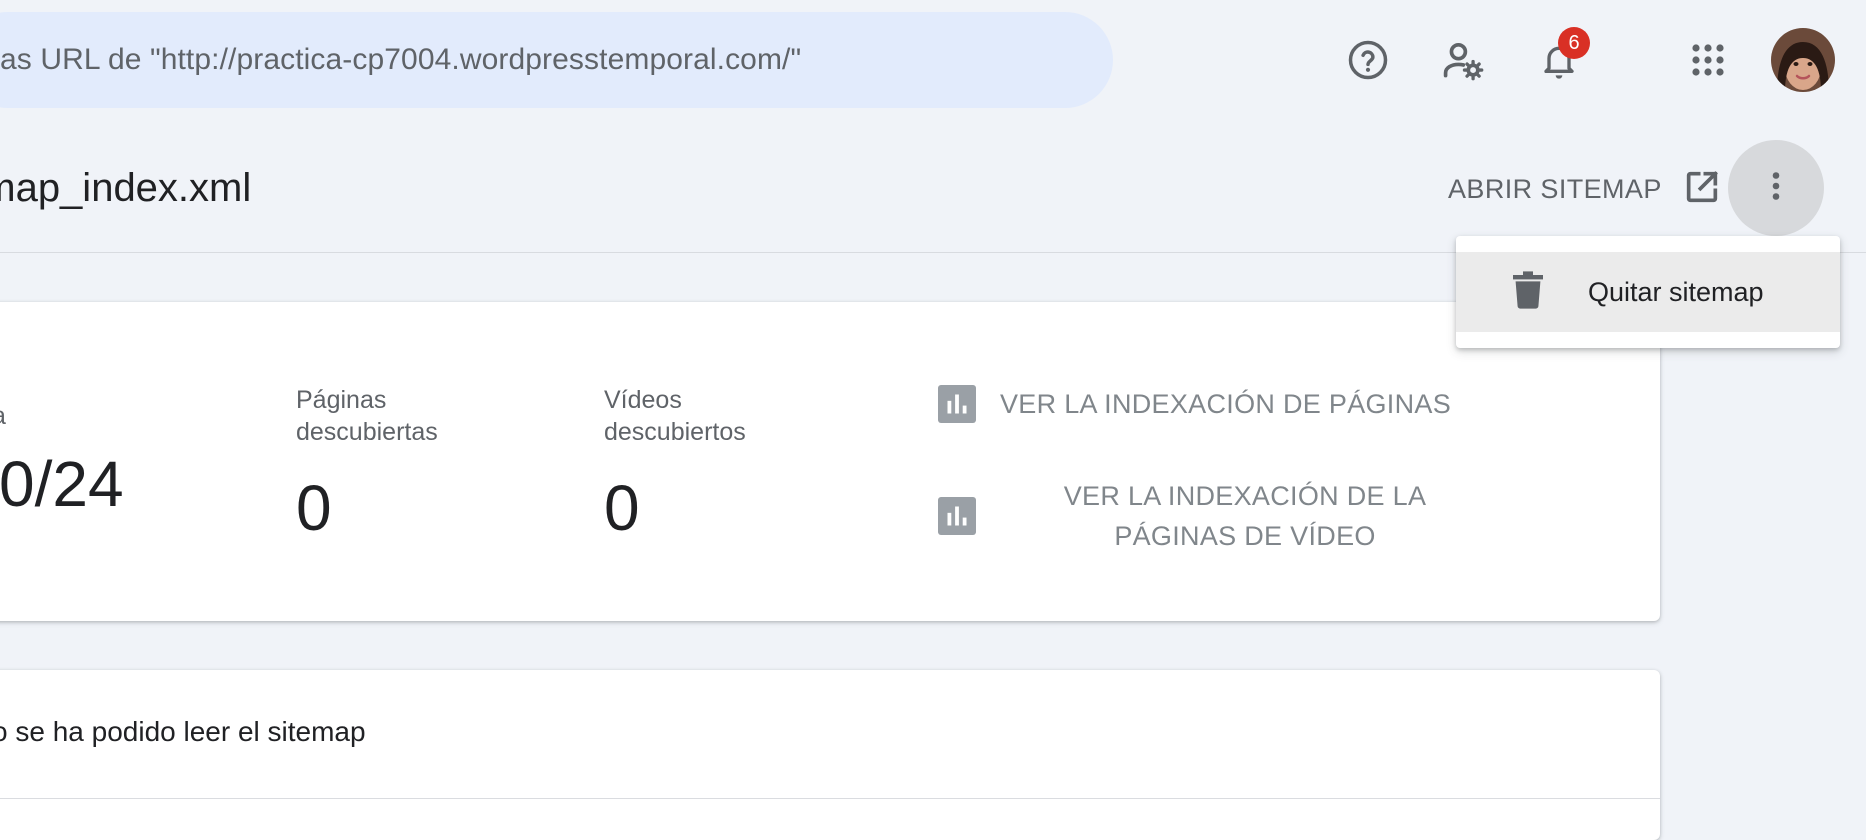  What do you see at coordinates (1676, 291) in the screenshot?
I see `menu-item-label: Quitar sitemap` at bounding box center [1676, 291].